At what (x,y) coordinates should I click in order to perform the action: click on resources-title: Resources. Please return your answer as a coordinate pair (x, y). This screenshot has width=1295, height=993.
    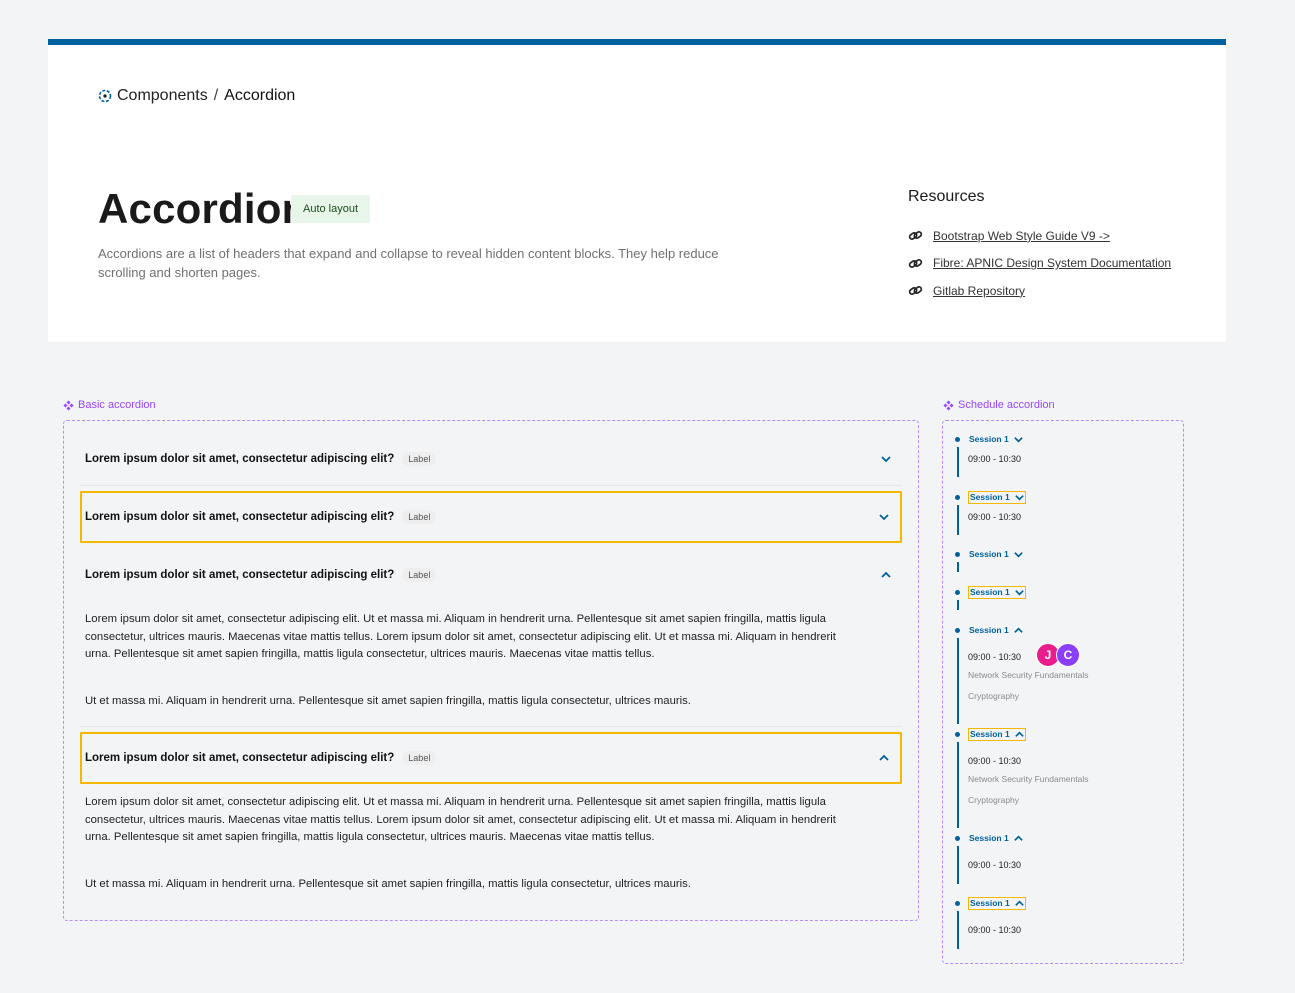
    Looking at the image, I should click on (946, 196).